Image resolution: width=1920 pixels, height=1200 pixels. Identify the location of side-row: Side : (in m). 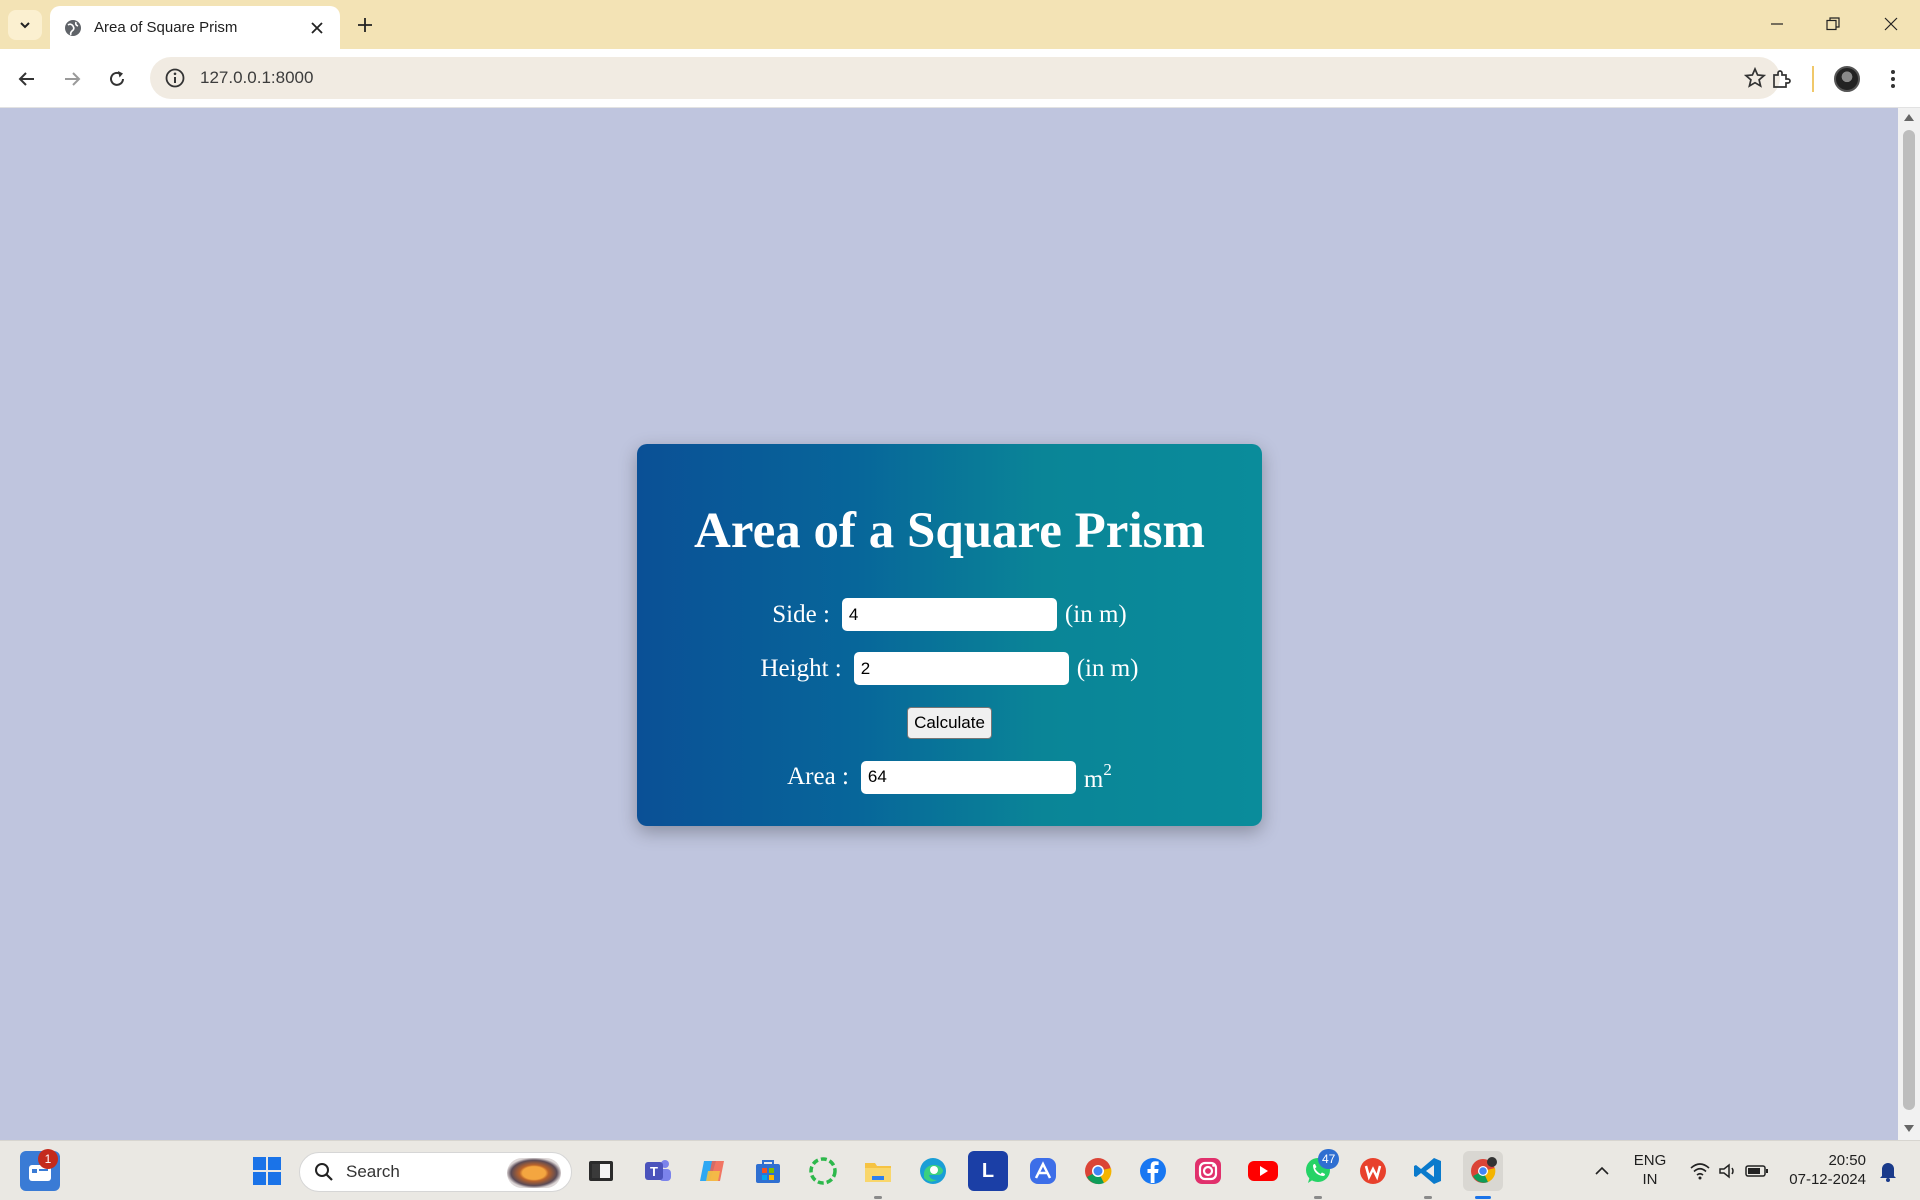
(949, 614).